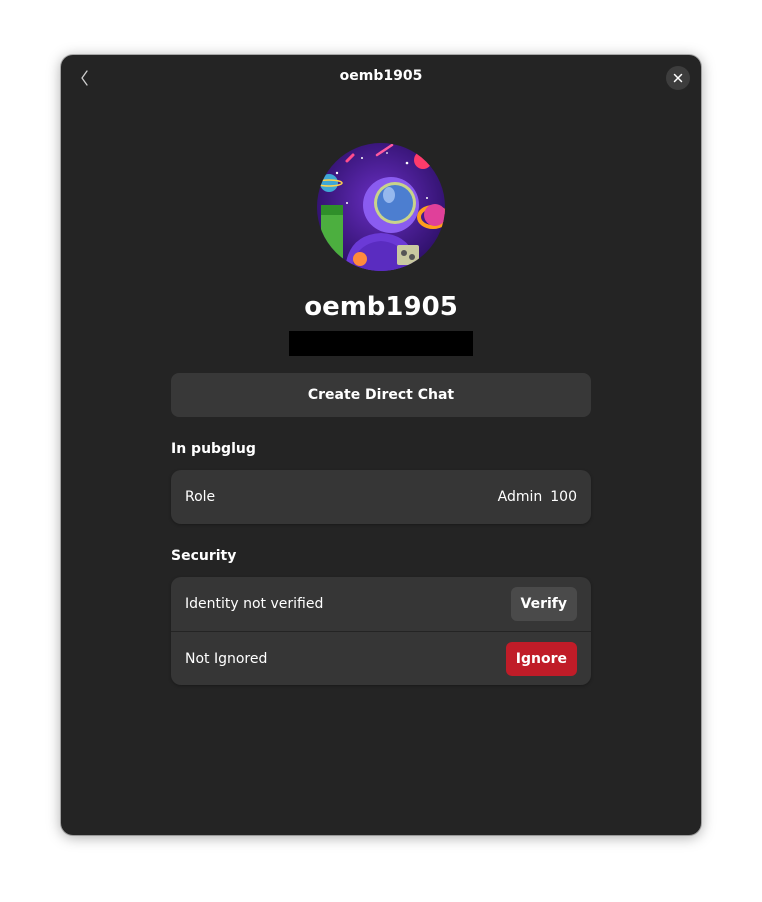  Describe the element at coordinates (204, 556) in the screenshot. I see `security-section-heading: Security` at that location.